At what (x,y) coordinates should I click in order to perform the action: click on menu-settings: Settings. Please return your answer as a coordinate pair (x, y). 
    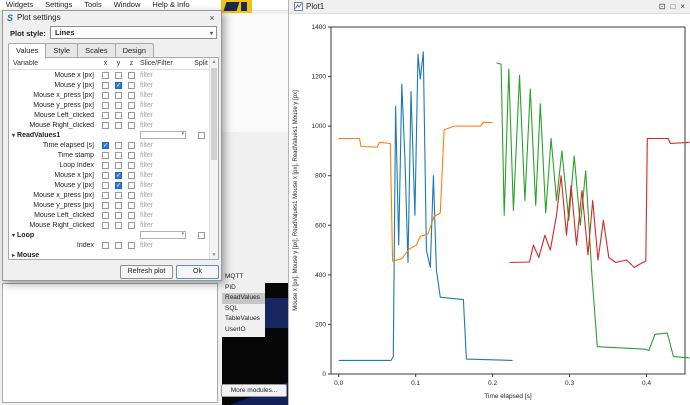
    Looking at the image, I should click on (58, 5).